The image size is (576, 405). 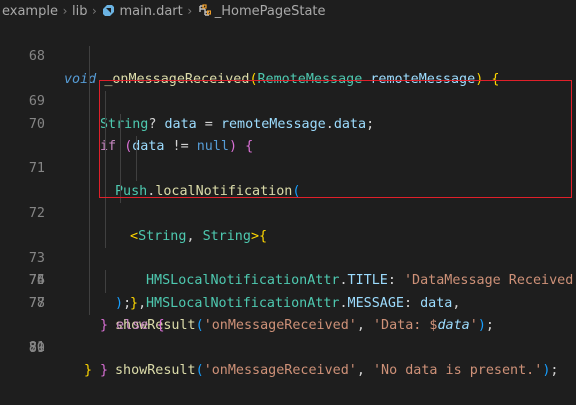 I want to click on breadcrumb-item-lib: lib, so click(x=79, y=11).